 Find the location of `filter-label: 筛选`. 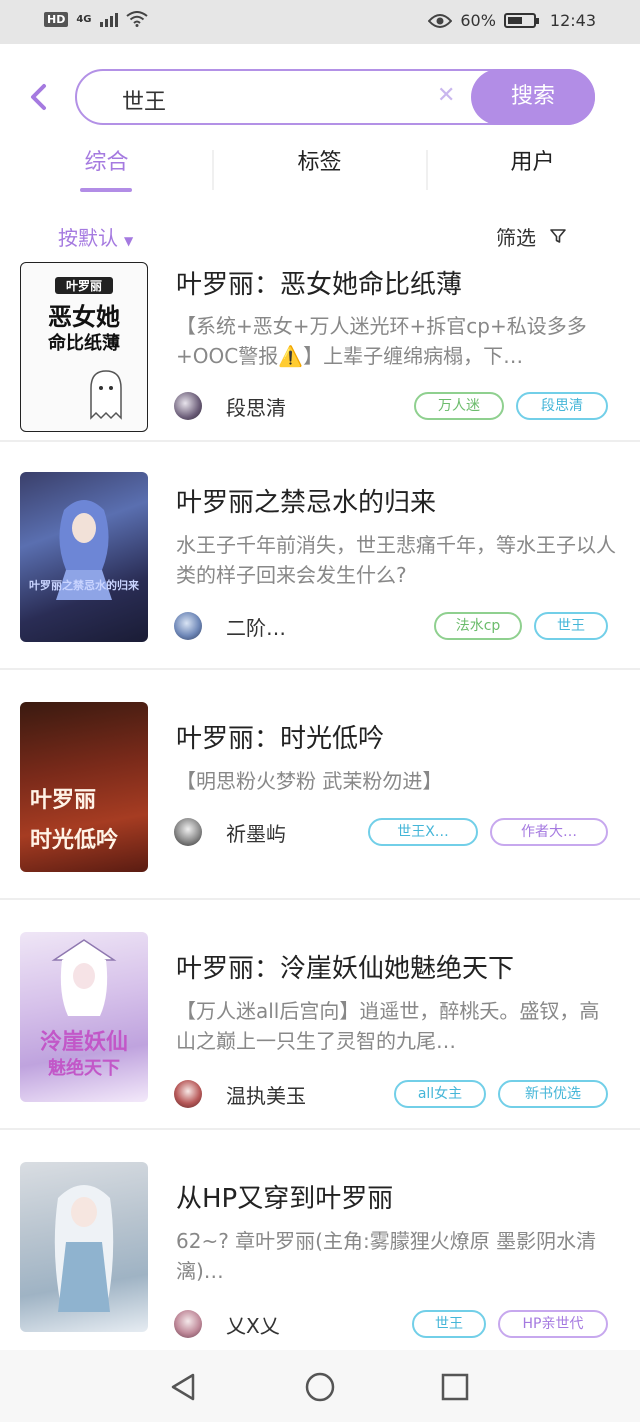

filter-label: 筛选 is located at coordinates (516, 238).